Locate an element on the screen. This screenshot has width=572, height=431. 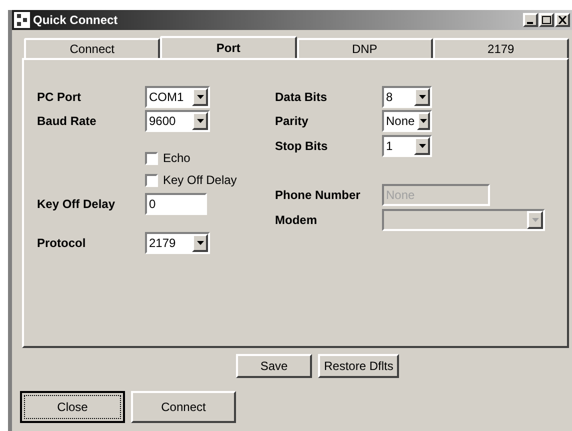
close-button is located at coordinates (562, 20).